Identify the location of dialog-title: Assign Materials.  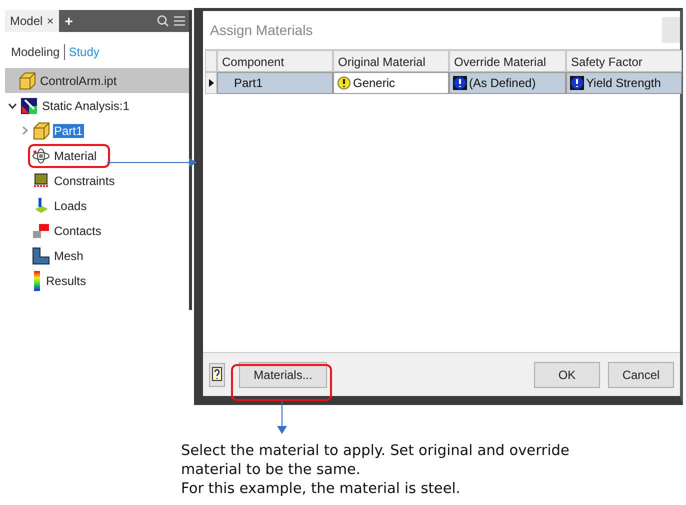
(261, 30).